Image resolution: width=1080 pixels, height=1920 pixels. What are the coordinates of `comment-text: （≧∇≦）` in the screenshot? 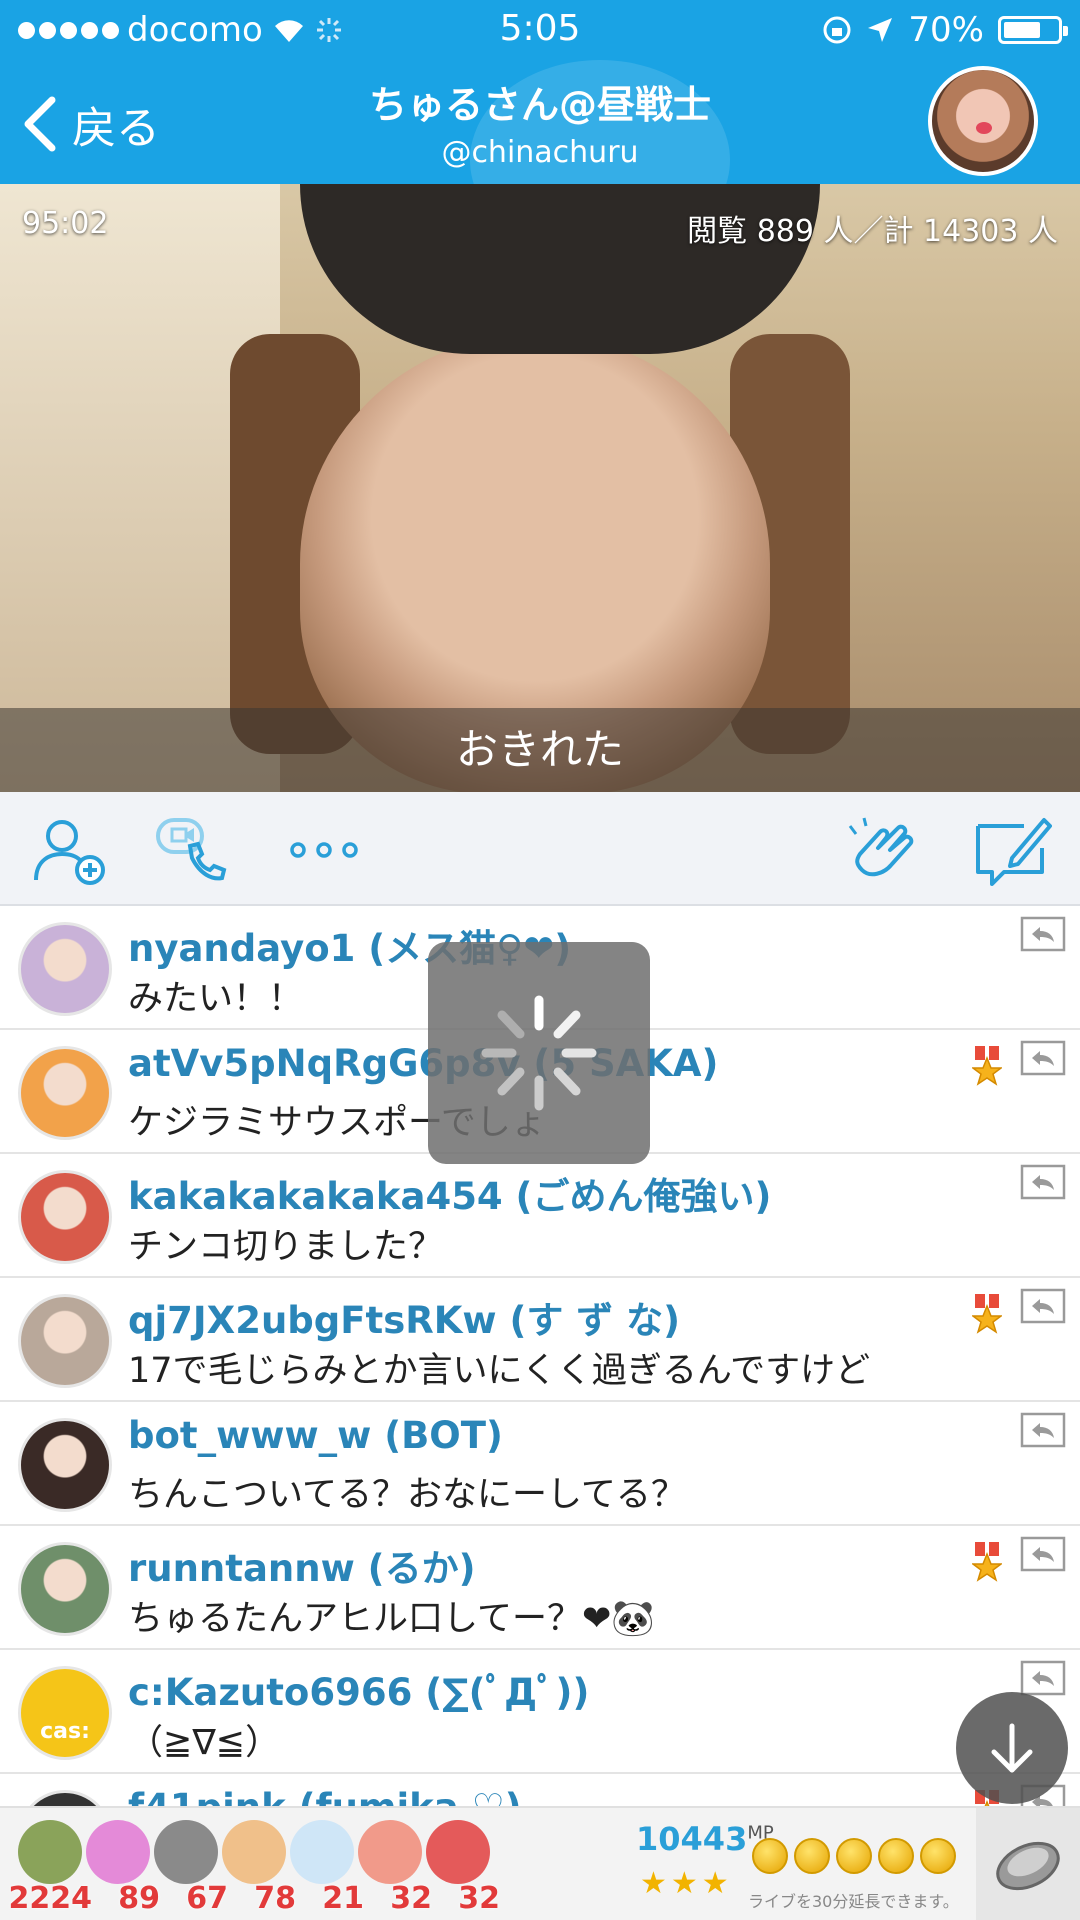 It's located at (204, 1743).